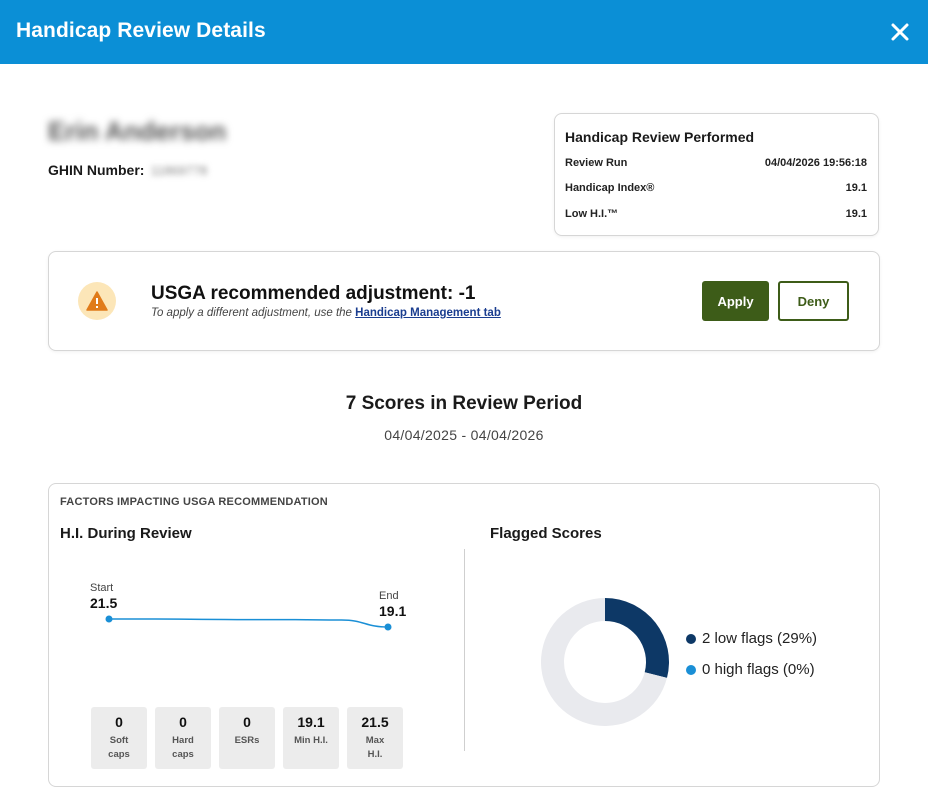  What do you see at coordinates (392, 611) in the screenshot?
I see `end-value: 19.1` at bounding box center [392, 611].